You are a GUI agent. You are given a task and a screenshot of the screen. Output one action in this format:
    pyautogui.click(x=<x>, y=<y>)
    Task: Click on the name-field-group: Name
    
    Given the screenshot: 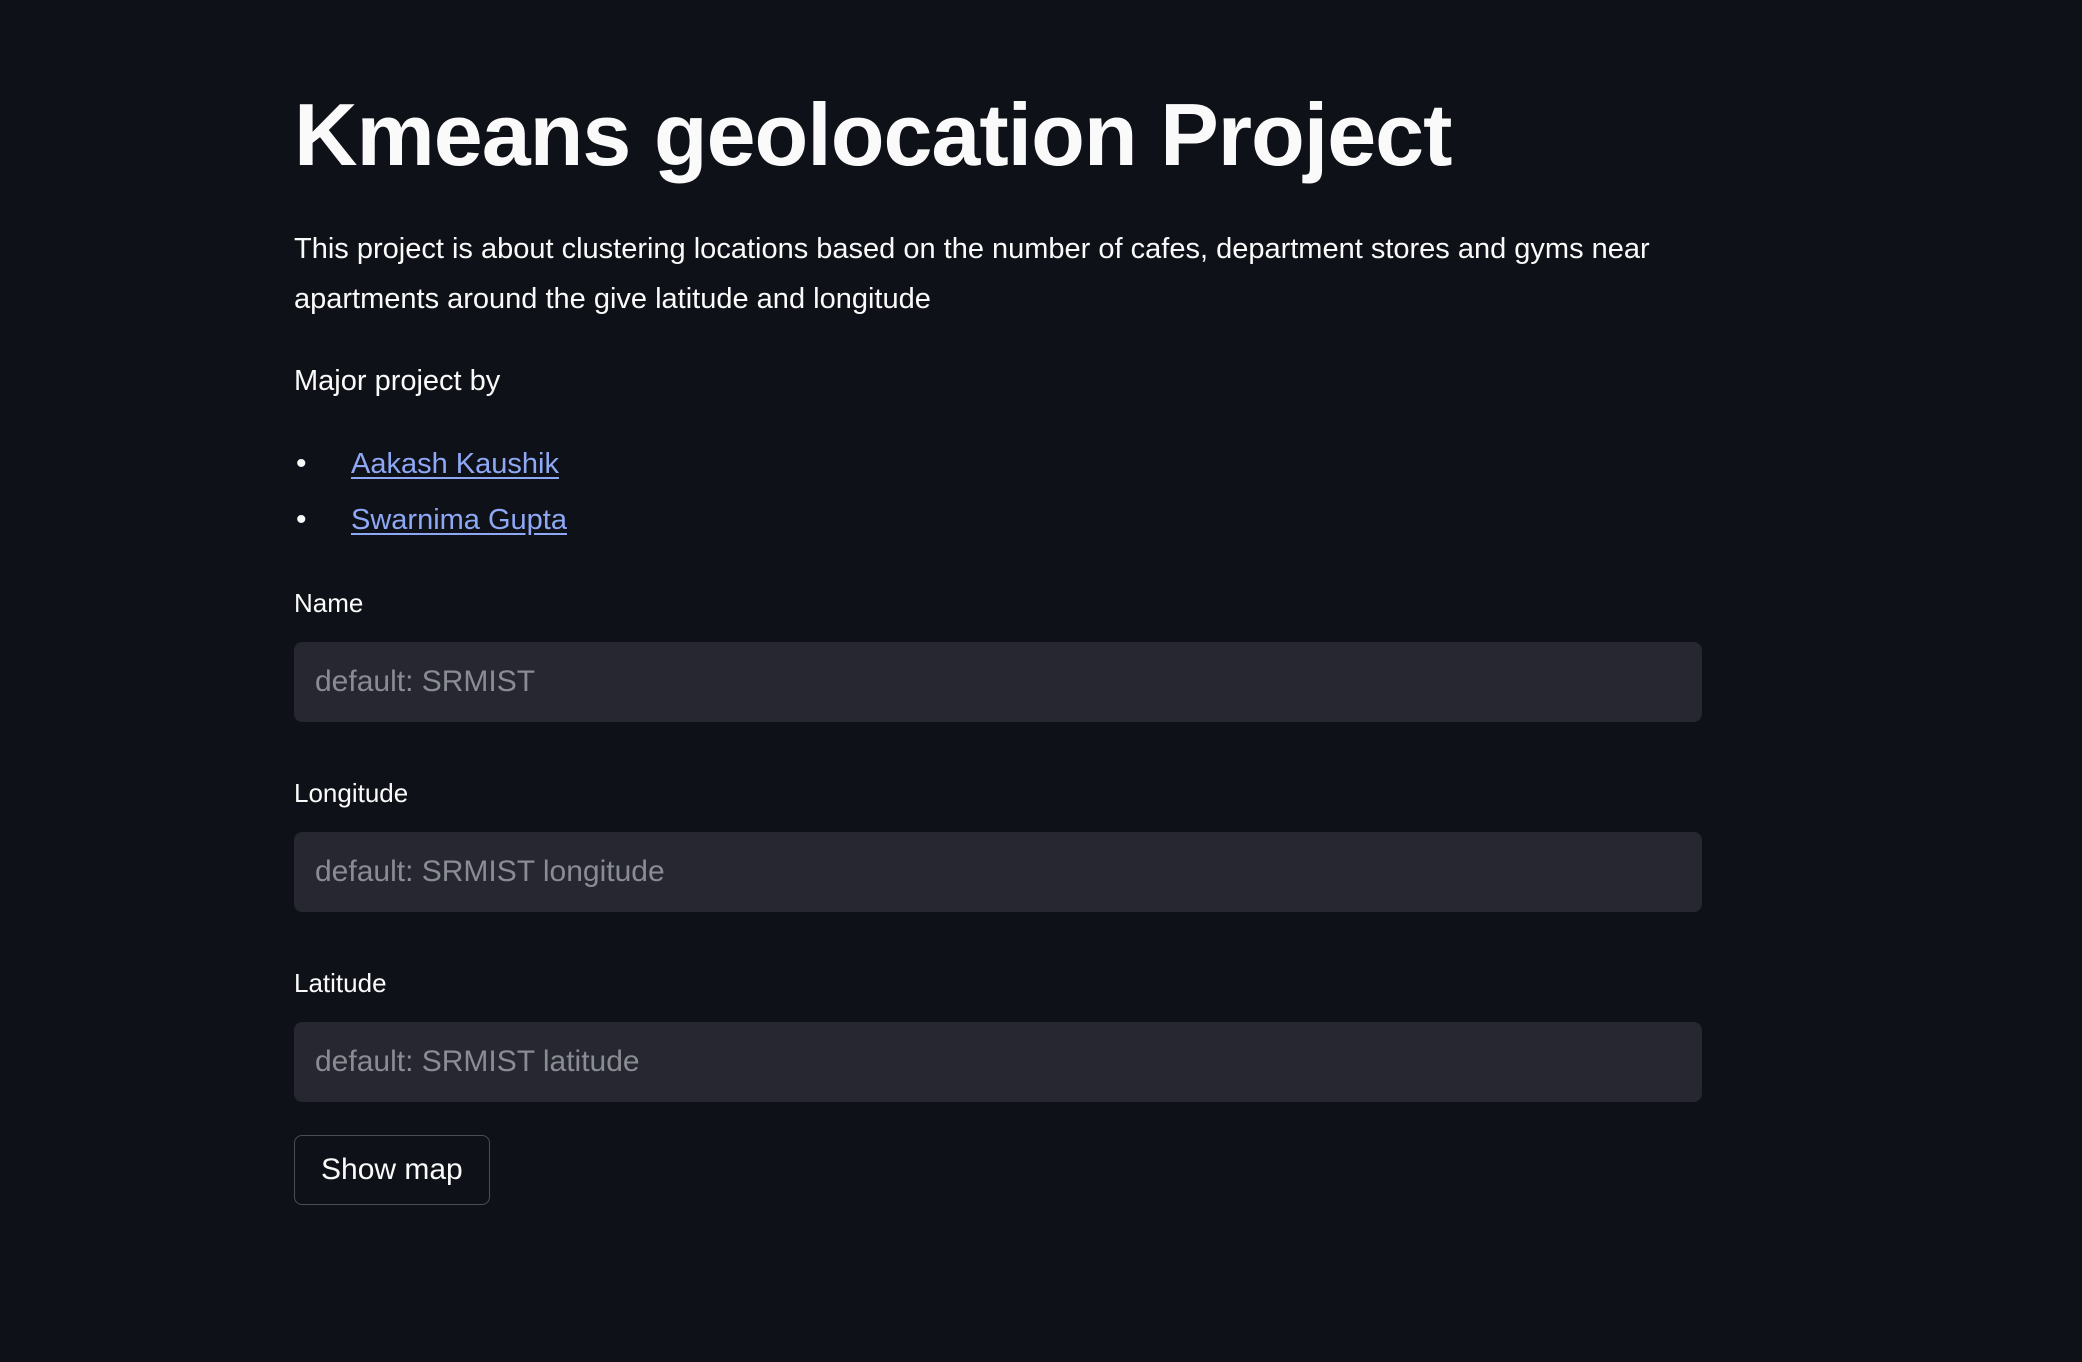 What is the action you would take?
    pyautogui.click(x=998, y=654)
    